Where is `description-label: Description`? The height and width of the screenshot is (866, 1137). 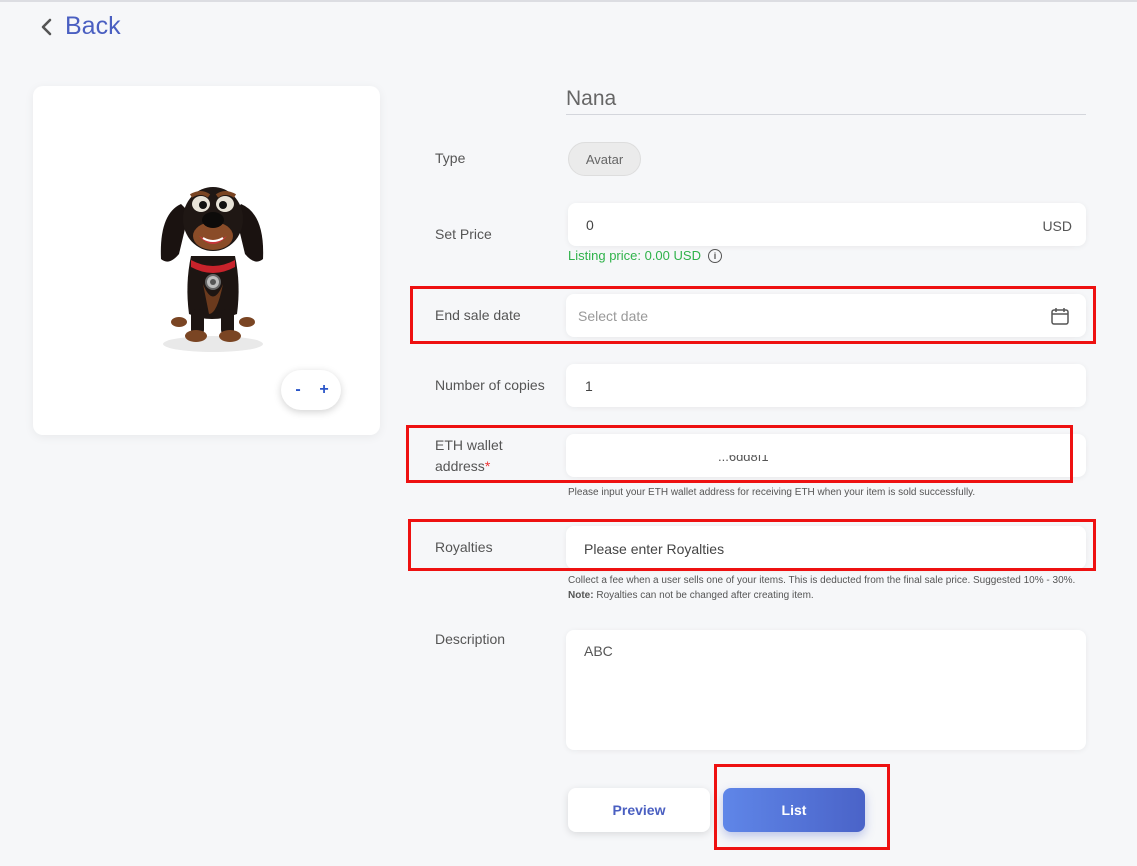
description-label: Description is located at coordinates (470, 639).